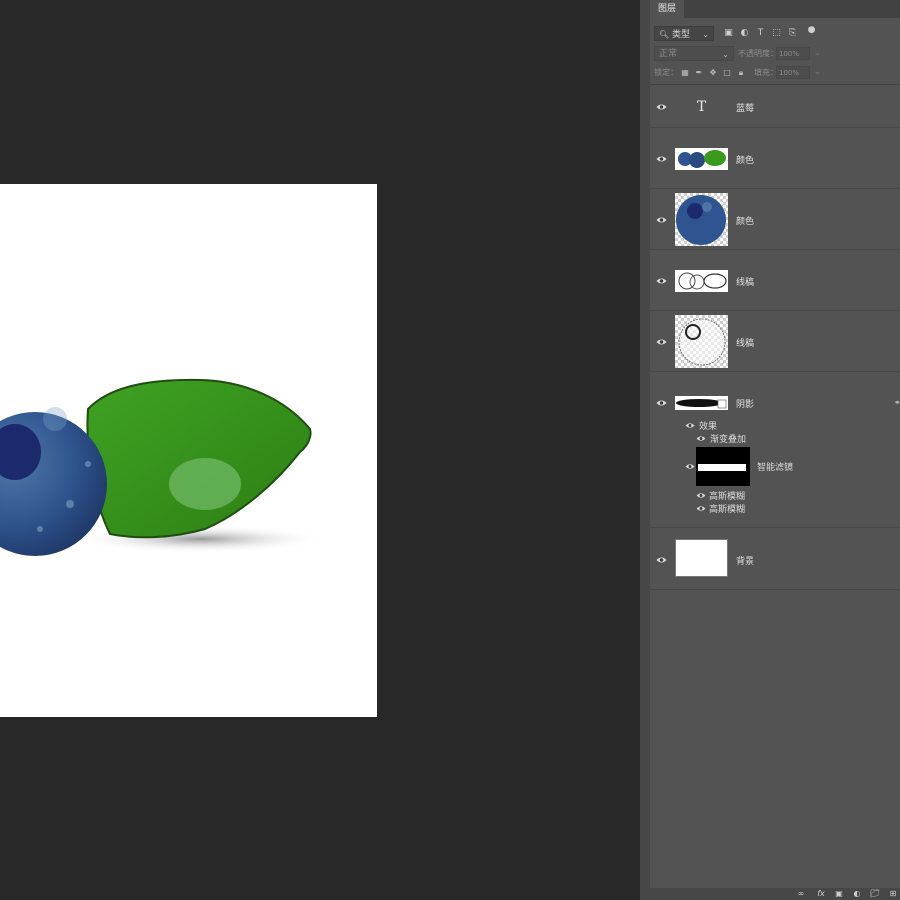 This screenshot has width=900, height=900. Describe the element at coordinates (811, 30) in the screenshot. I see `filter-toggle-icon: ●` at that location.